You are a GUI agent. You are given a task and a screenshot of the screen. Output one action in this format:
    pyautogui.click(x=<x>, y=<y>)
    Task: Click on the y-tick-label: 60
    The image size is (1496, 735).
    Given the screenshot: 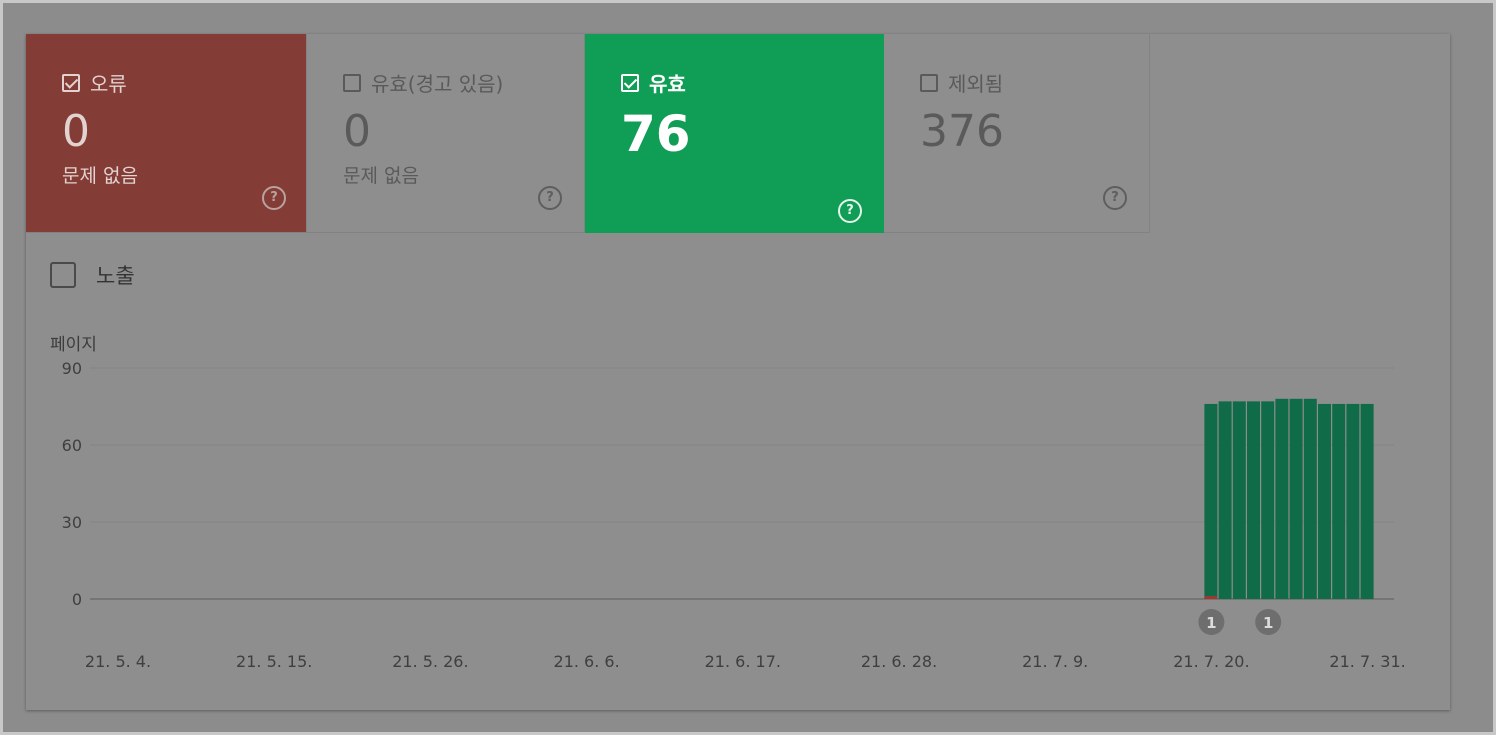 What is the action you would take?
    pyautogui.click(x=72, y=445)
    